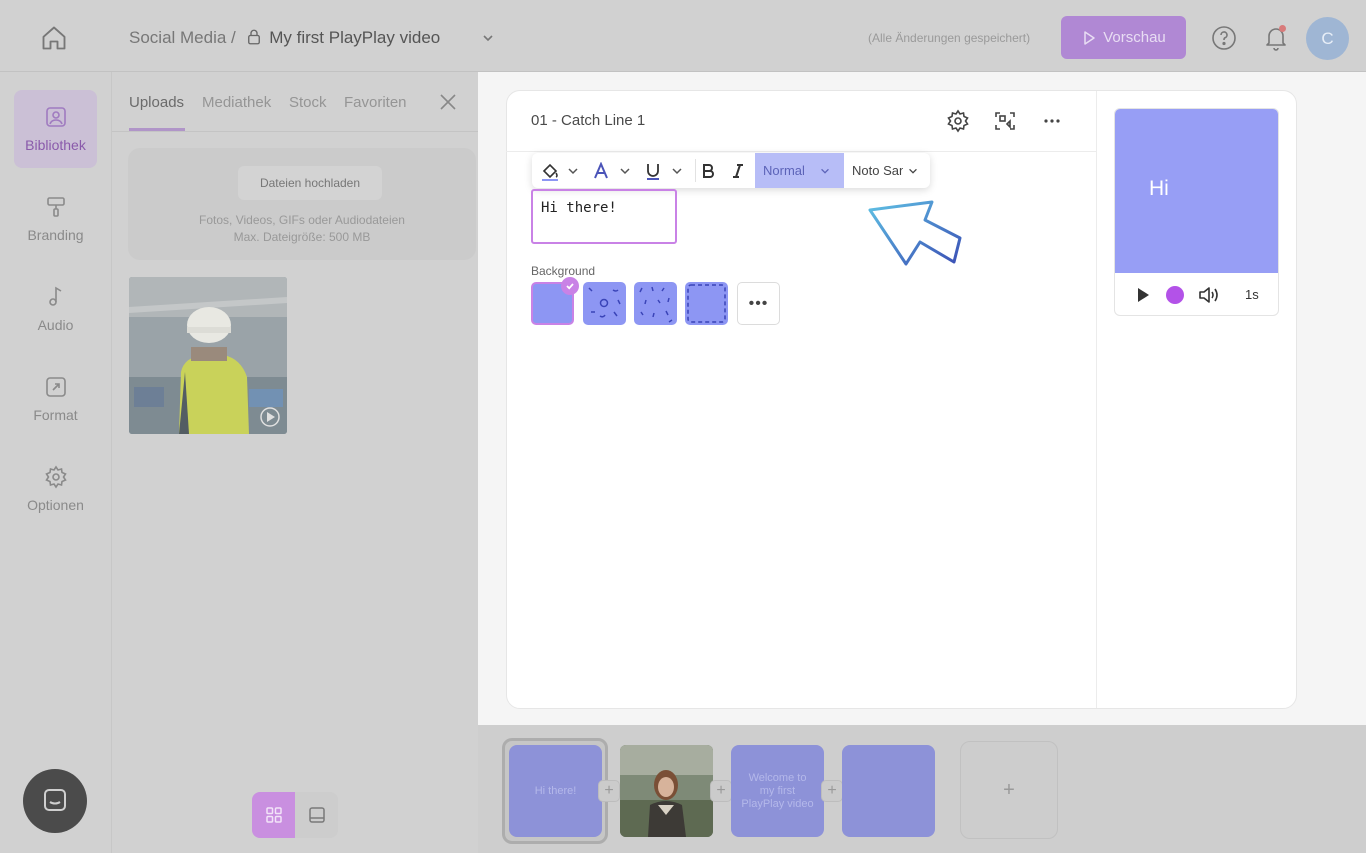 Image resolution: width=1366 pixels, height=853 pixels. I want to click on more-icon, so click(1052, 121).